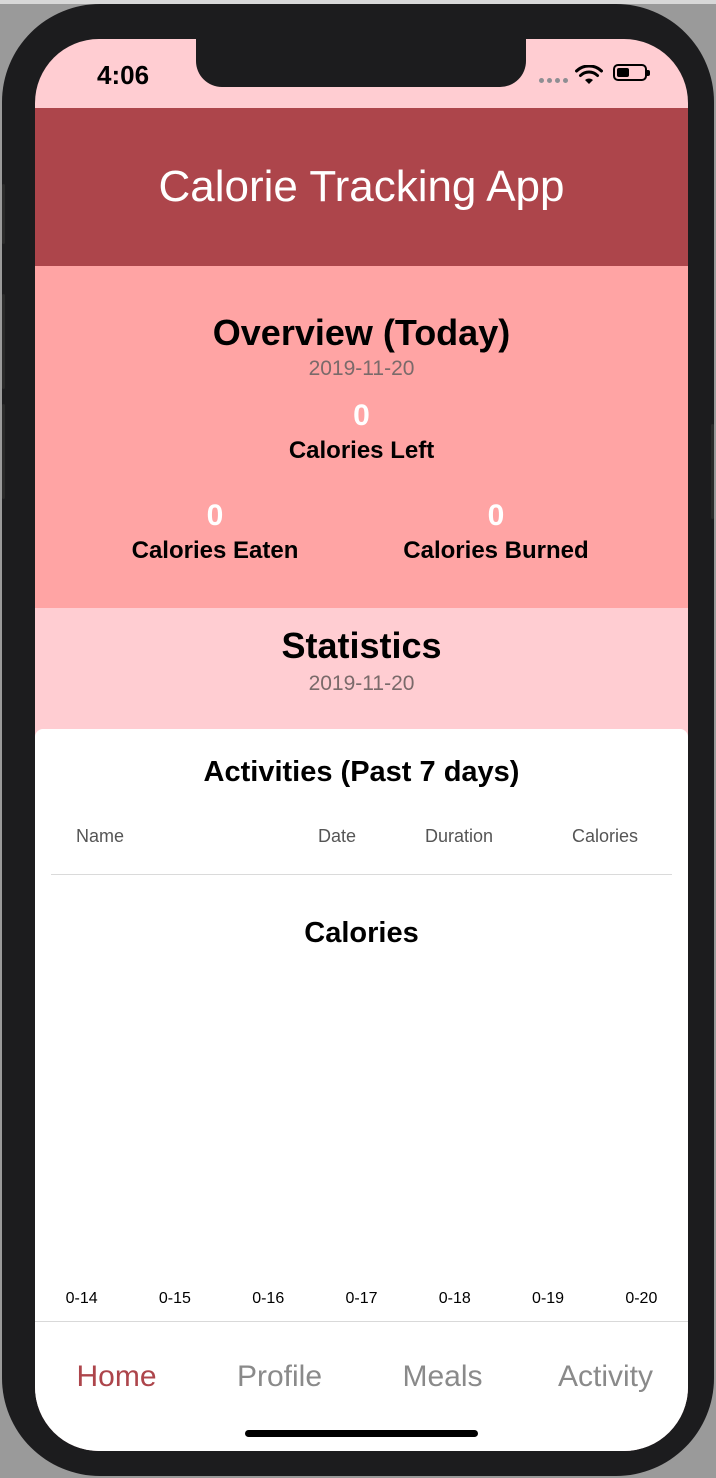 This screenshot has height=1478, width=716. Describe the element at coordinates (605, 1377) in the screenshot. I see `tab-activity: Activity` at that location.